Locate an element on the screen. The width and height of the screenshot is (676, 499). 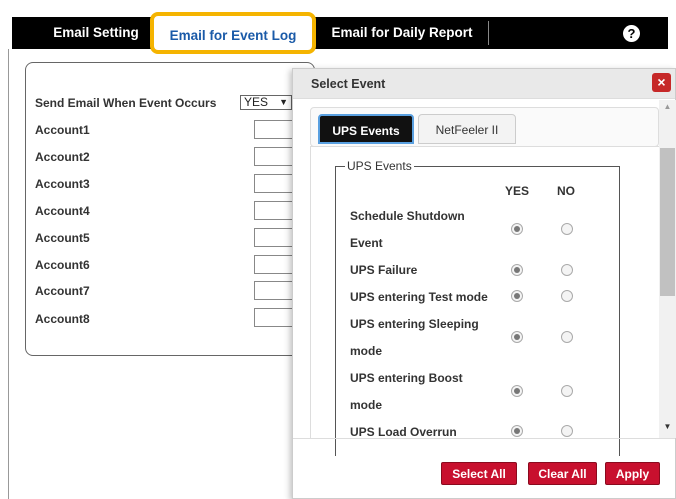
close-icon: × is located at coordinates (661, 82).